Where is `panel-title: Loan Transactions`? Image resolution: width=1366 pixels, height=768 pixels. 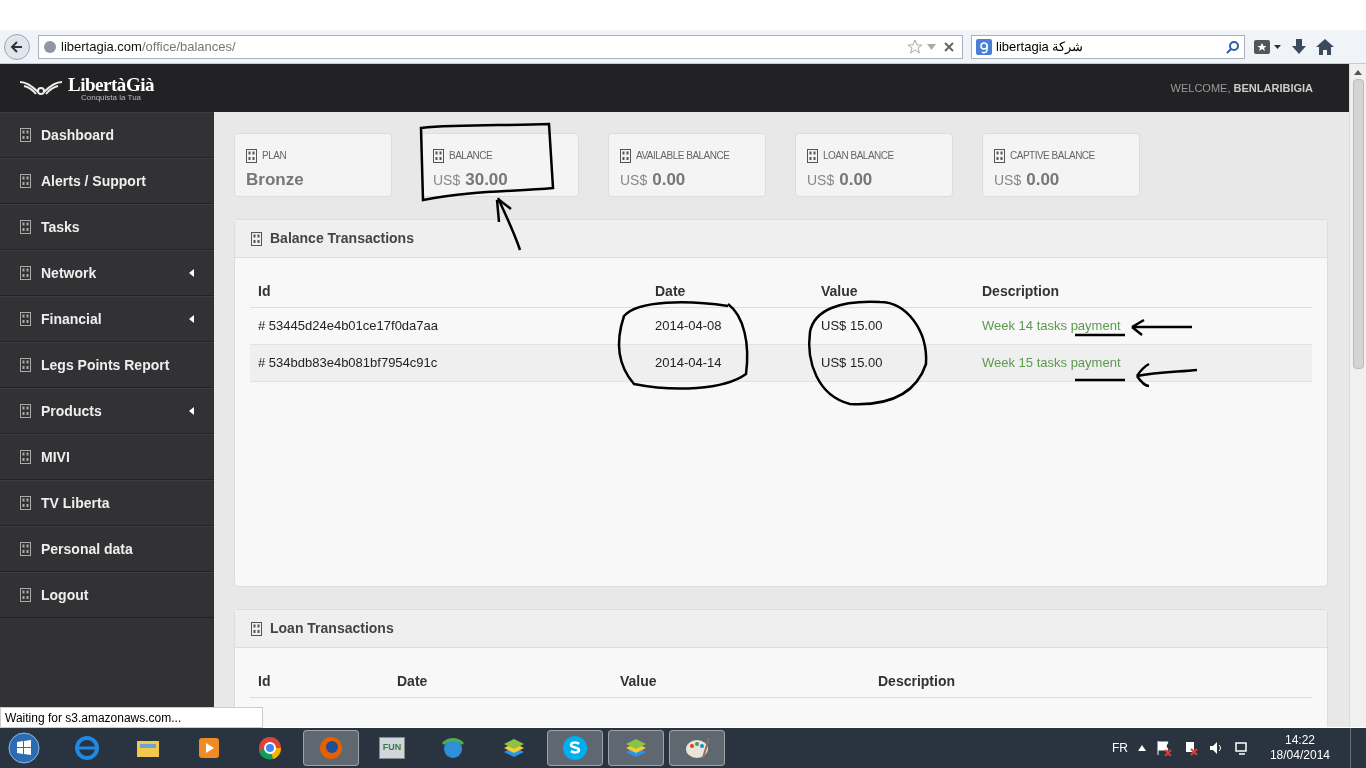
panel-title: Loan Transactions is located at coordinates (332, 628).